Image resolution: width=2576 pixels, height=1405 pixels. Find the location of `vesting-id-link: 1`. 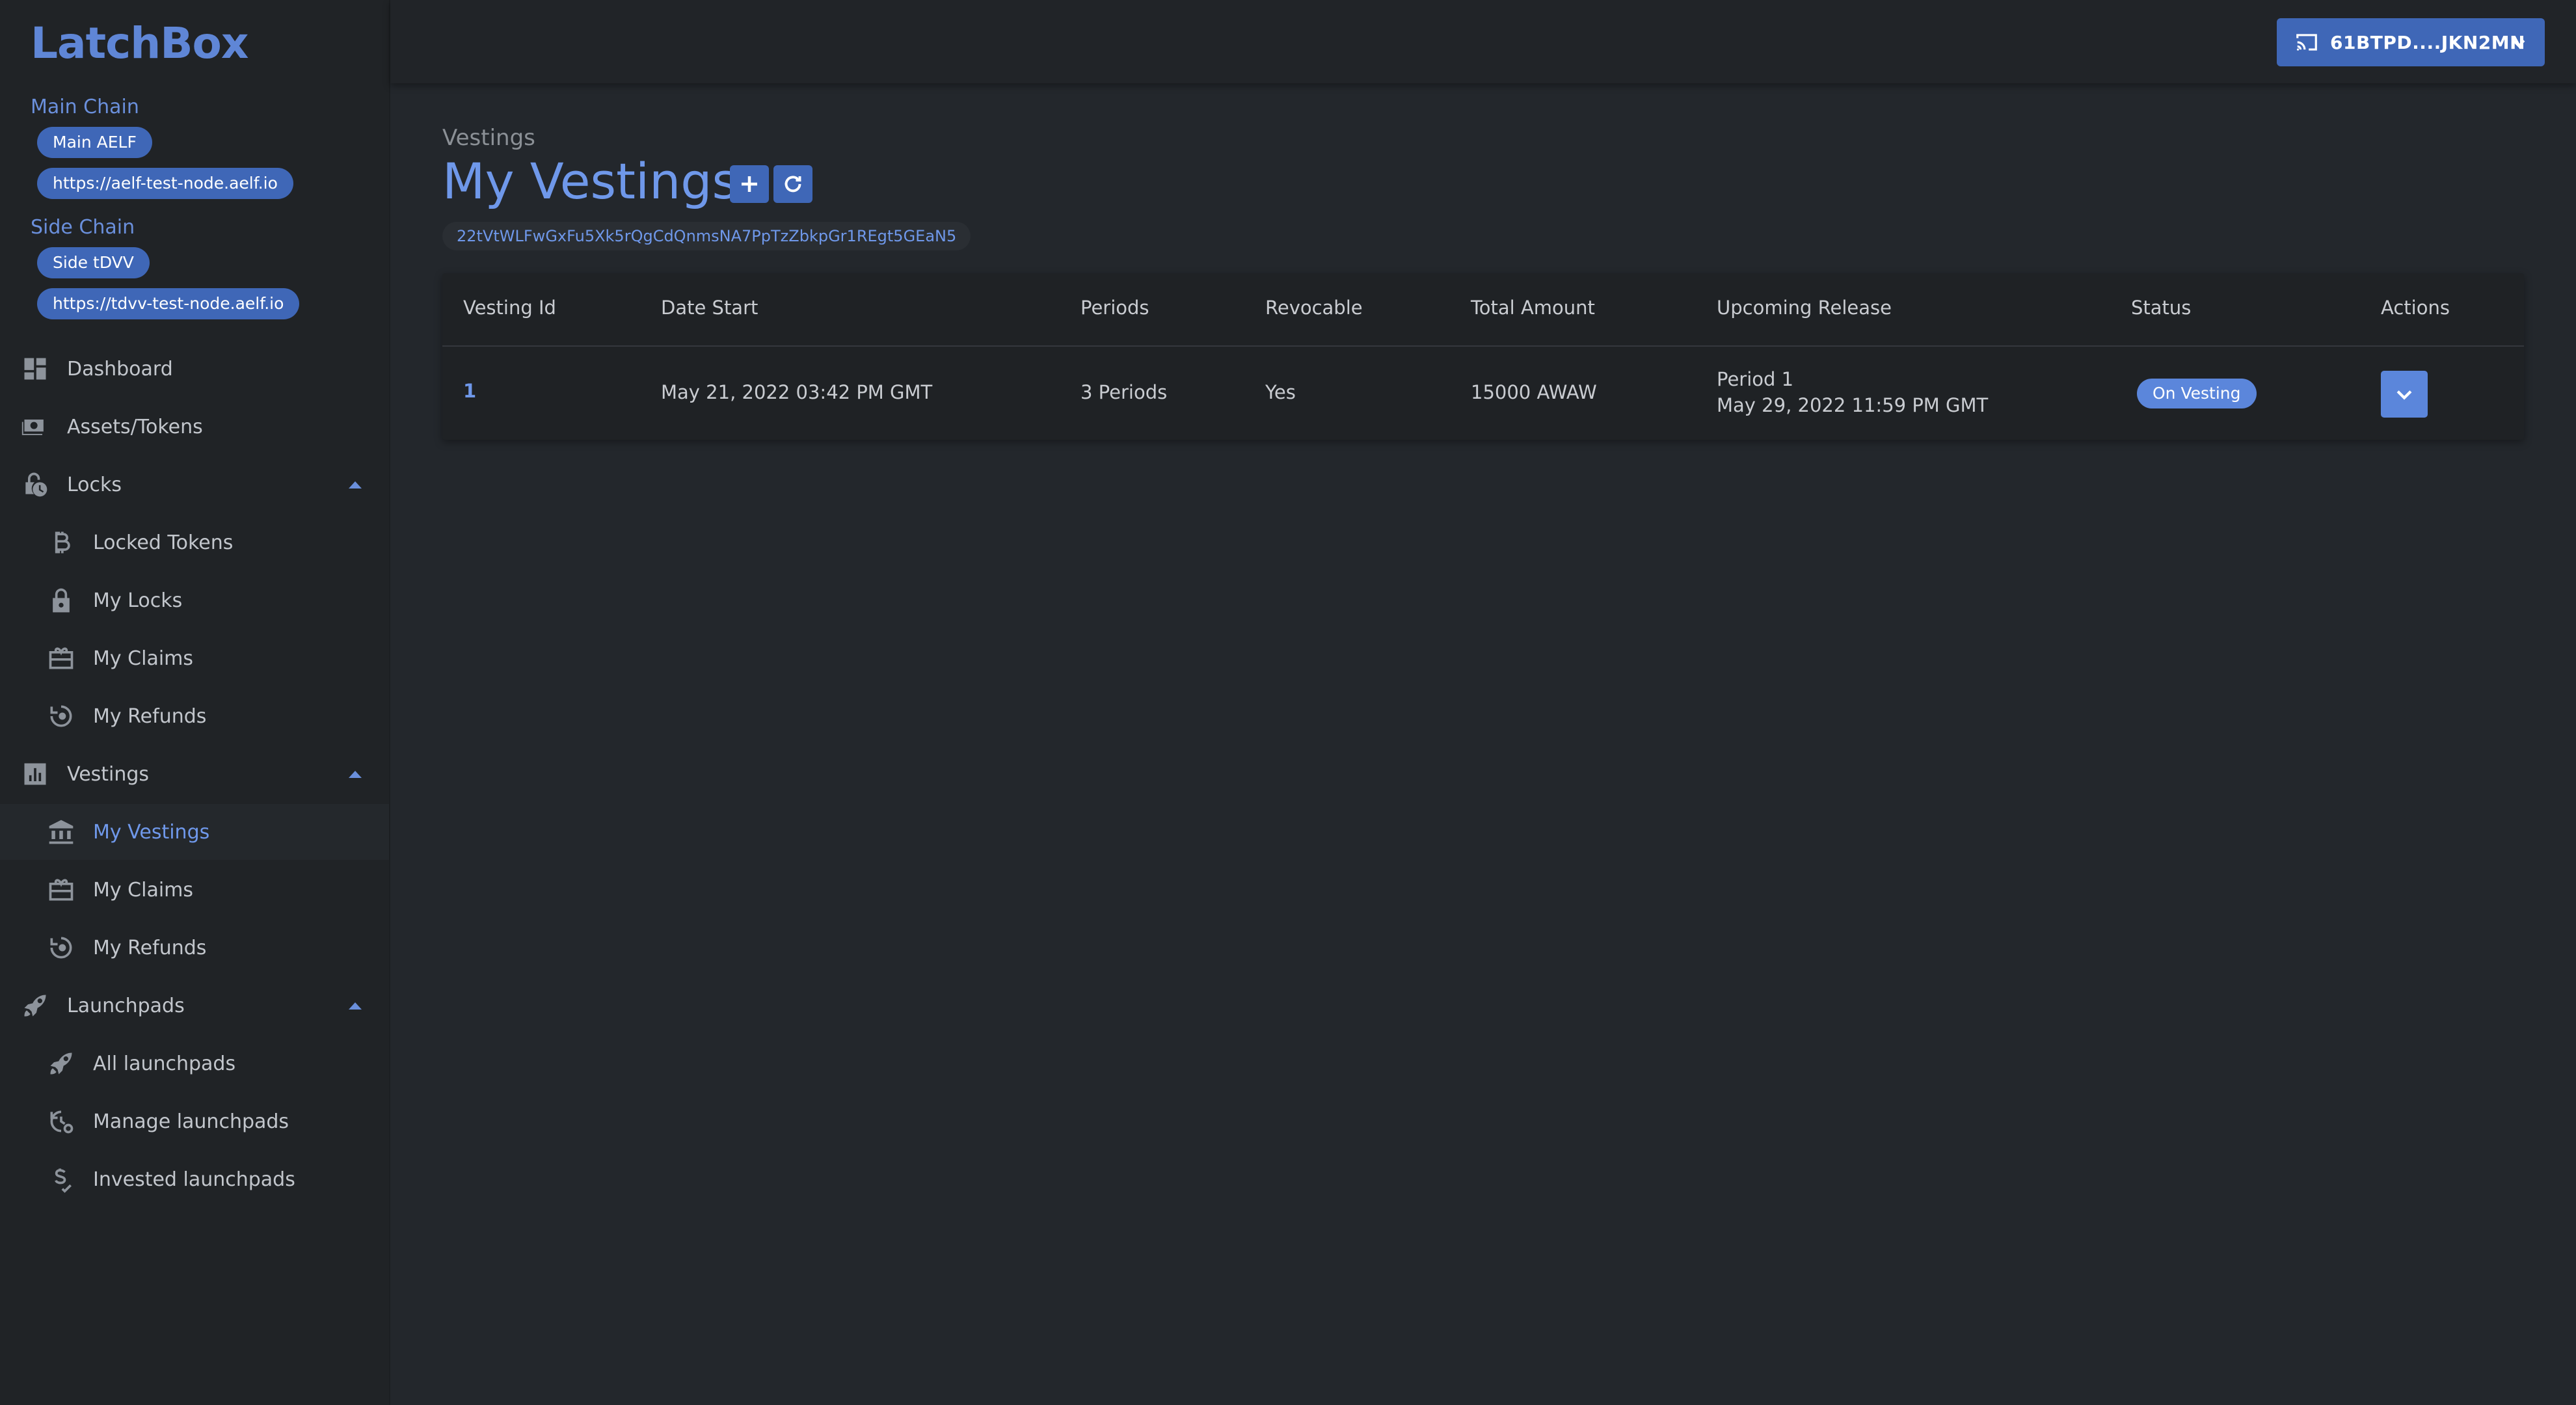

vesting-id-link: 1 is located at coordinates (469, 391).